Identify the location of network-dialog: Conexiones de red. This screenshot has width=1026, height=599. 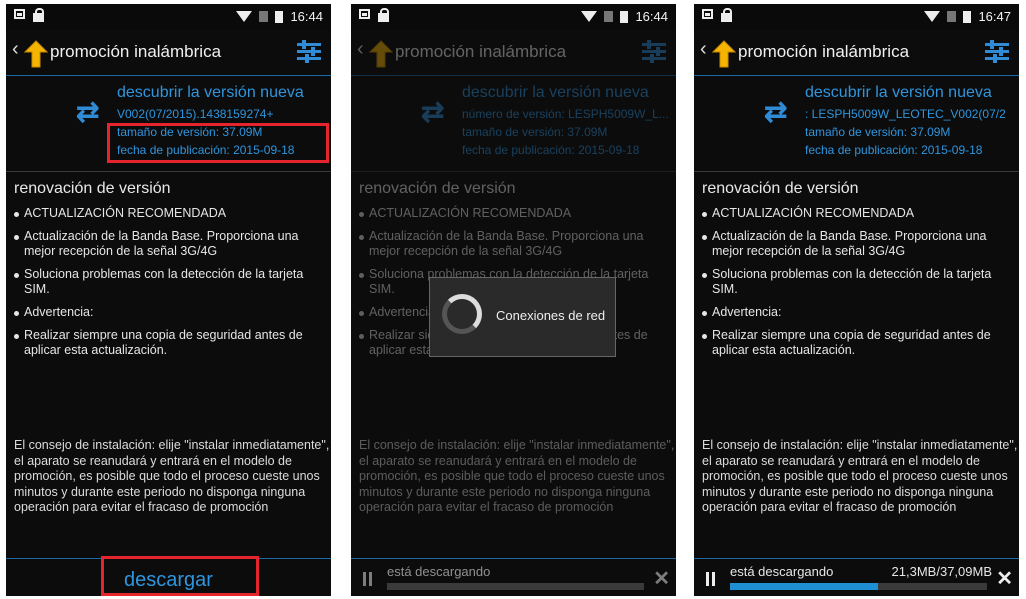
(522, 317).